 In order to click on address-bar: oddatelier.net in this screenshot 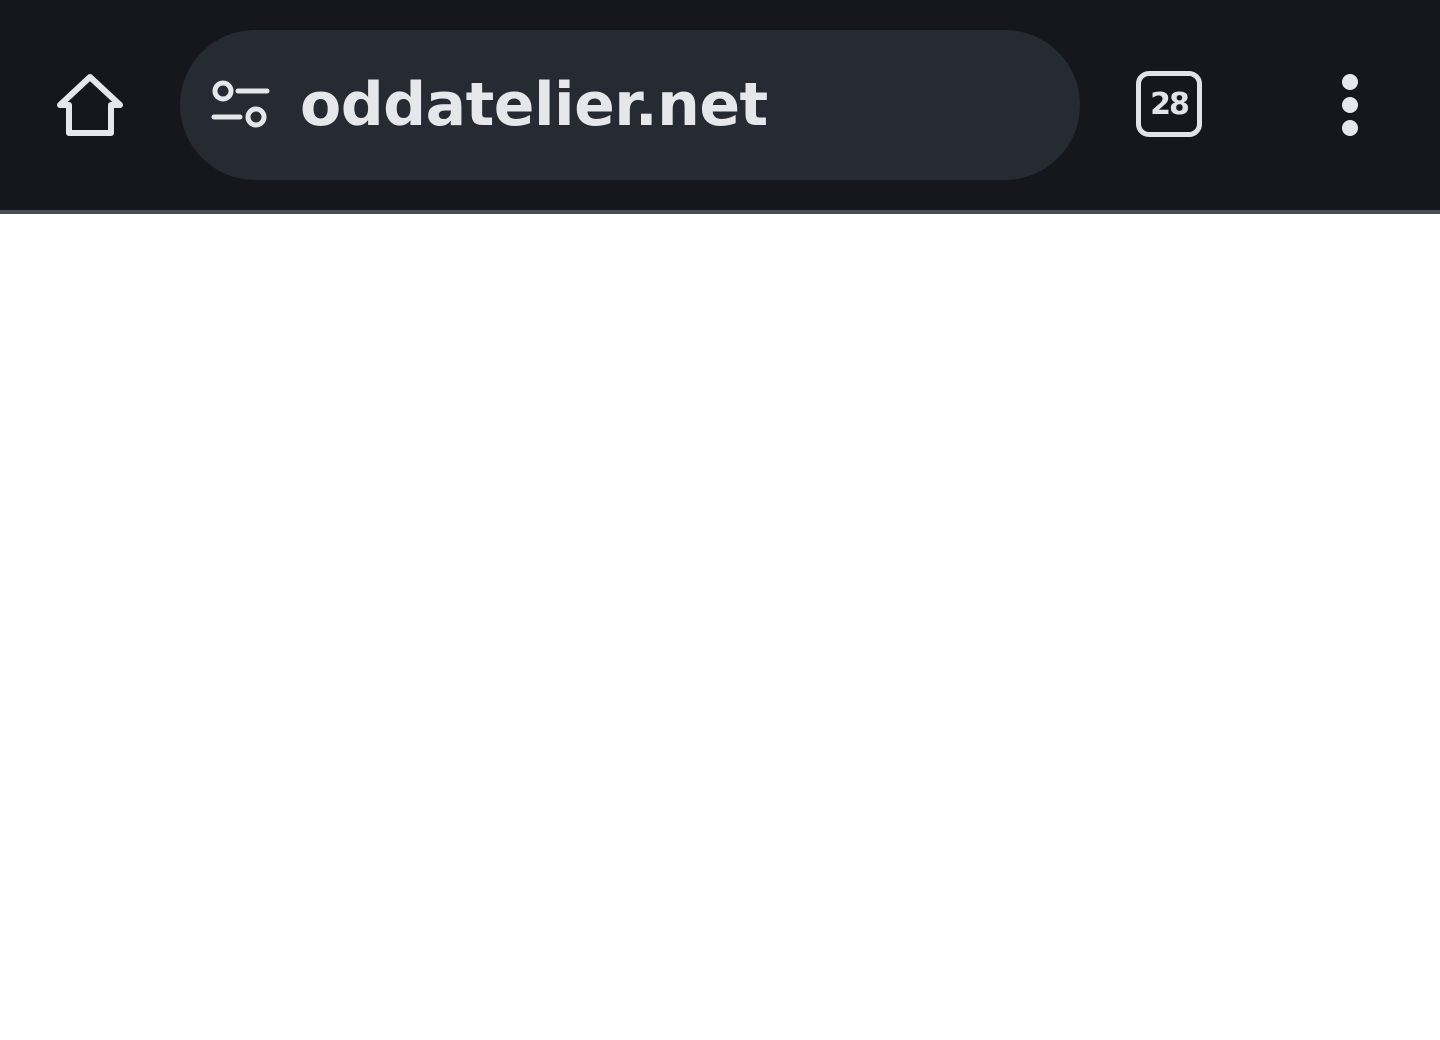, I will do `click(630, 105)`.